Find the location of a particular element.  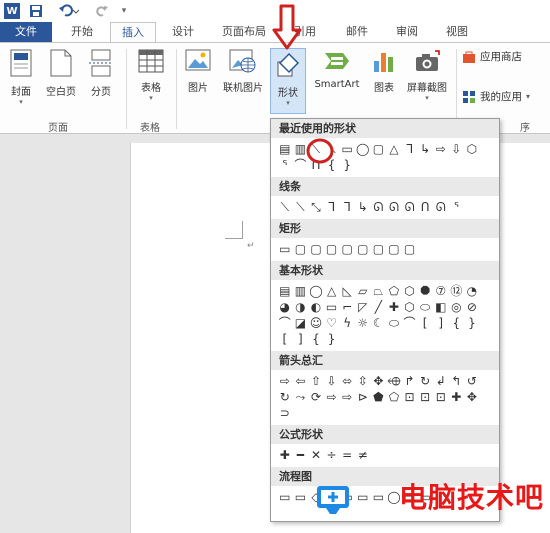

page-break-button: 分页 is located at coordinates (101, 73).